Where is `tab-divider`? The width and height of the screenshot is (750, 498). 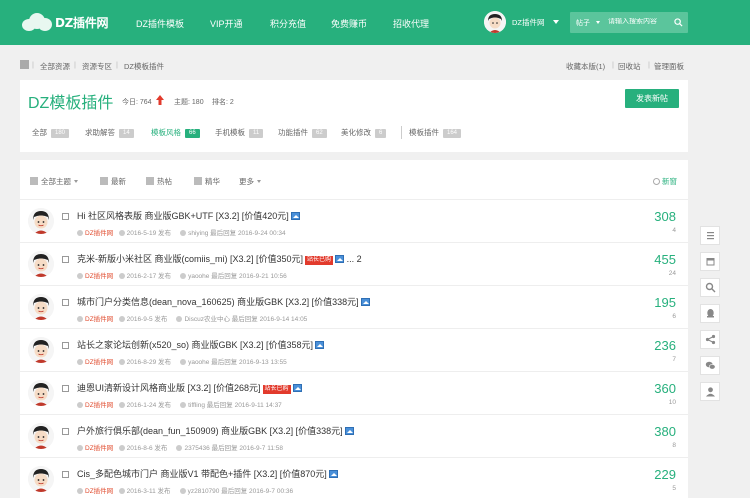
tab-divider is located at coordinates (401, 132).